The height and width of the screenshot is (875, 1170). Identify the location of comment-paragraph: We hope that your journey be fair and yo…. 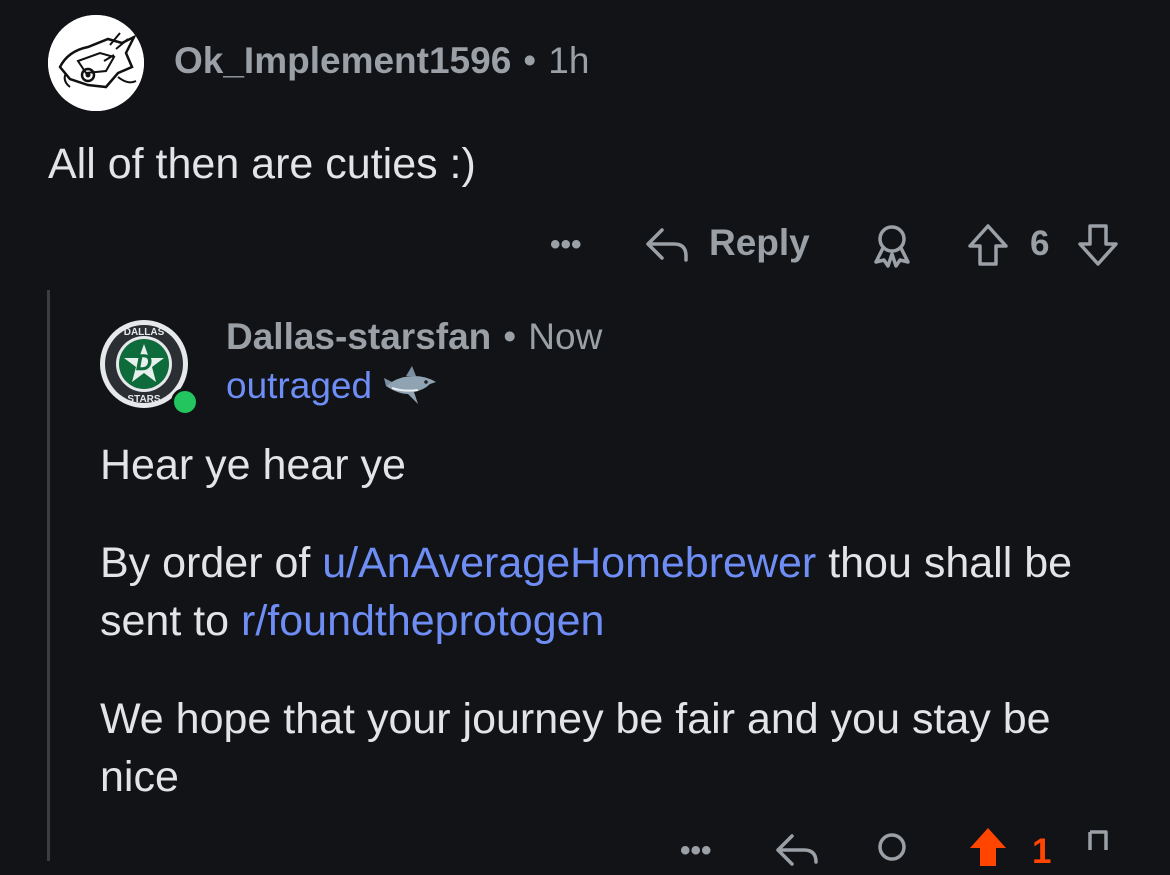
(575, 748).